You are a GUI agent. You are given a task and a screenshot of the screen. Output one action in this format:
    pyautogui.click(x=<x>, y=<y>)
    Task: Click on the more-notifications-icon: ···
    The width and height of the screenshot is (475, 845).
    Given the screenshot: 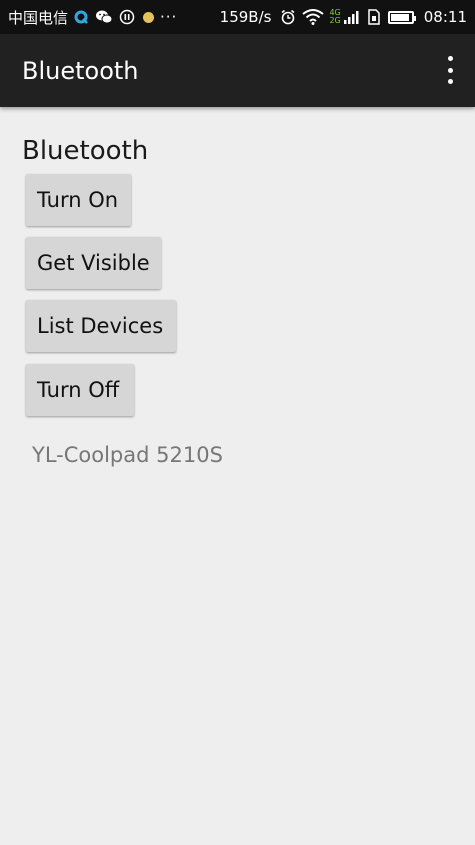 What is the action you would take?
    pyautogui.click(x=169, y=17)
    